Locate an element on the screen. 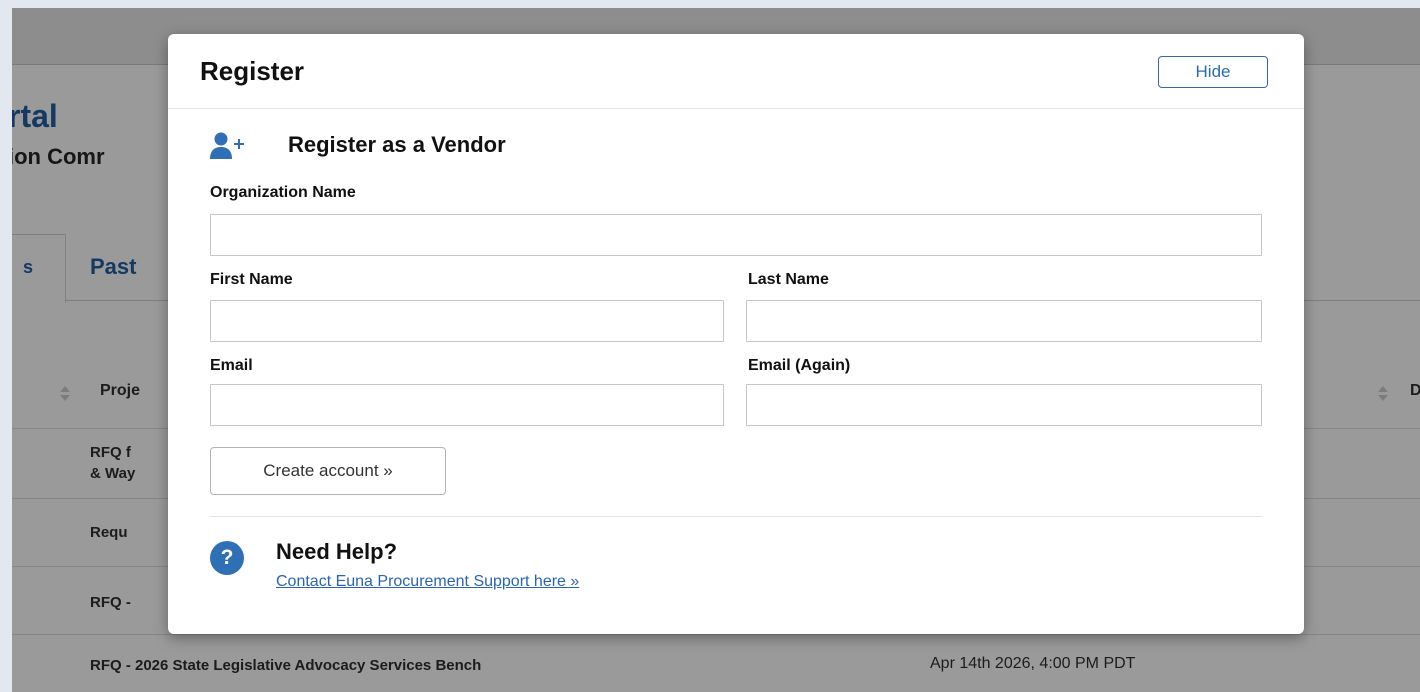 Image resolution: width=1420 pixels, height=692 pixels. row-project-line1: RFQ f is located at coordinates (110, 452).